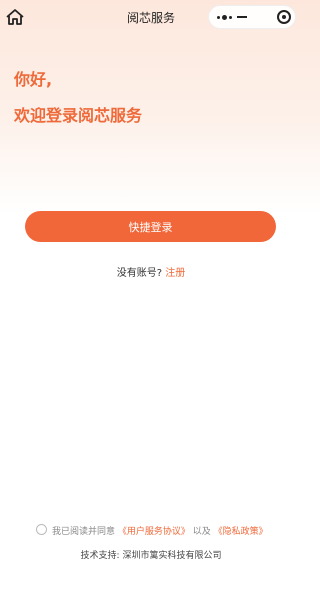 The image size is (320, 597). What do you see at coordinates (284, 17) in the screenshot?
I see `close-target-icon` at bounding box center [284, 17].